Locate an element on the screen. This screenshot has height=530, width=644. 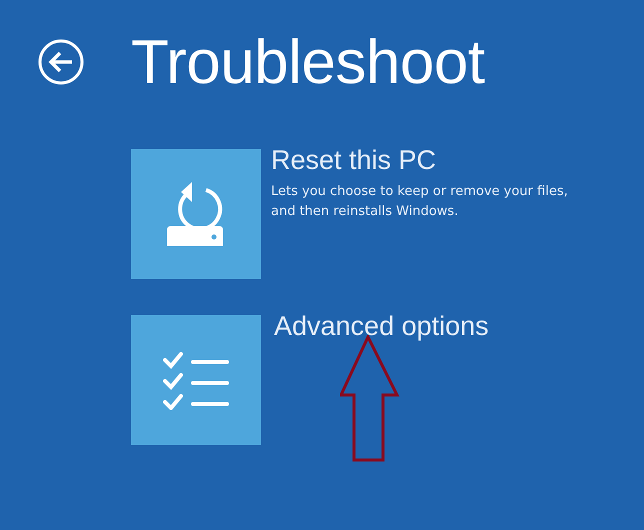
checklist-icon is located at coordinates (196, 380).